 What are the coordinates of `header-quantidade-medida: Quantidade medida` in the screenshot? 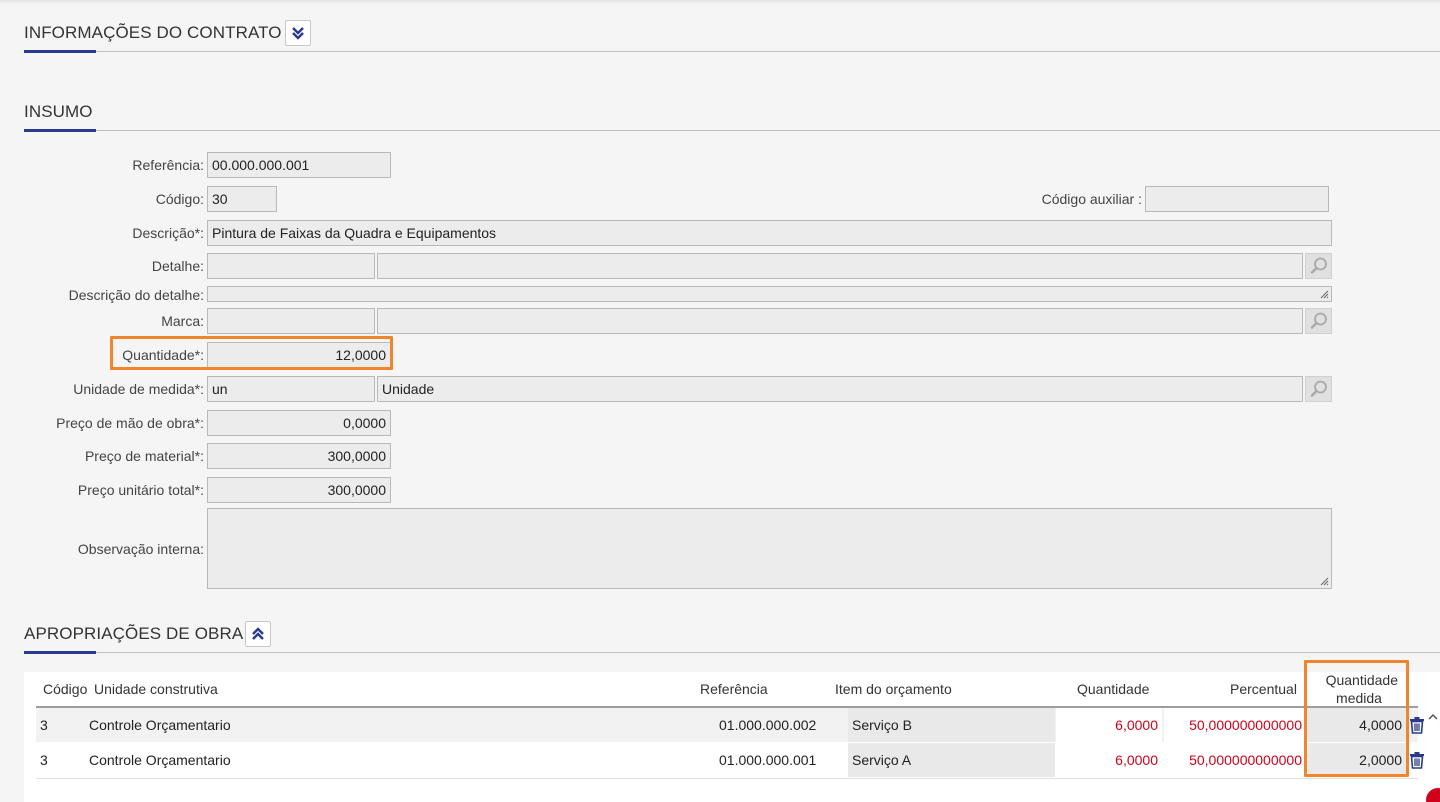 It's located at (1359, 689).